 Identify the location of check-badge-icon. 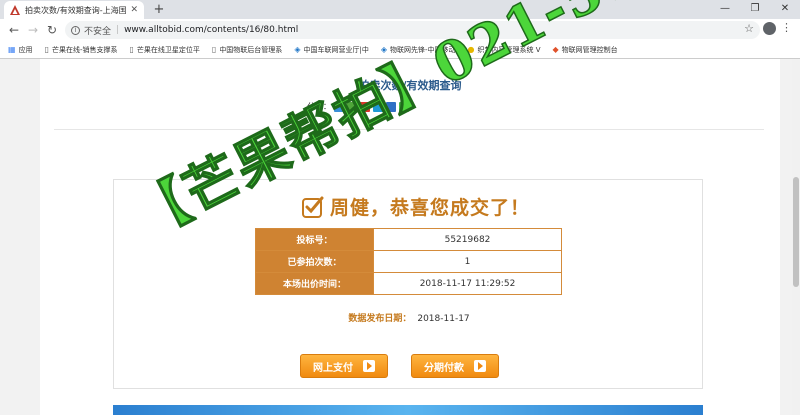
(313, 207).